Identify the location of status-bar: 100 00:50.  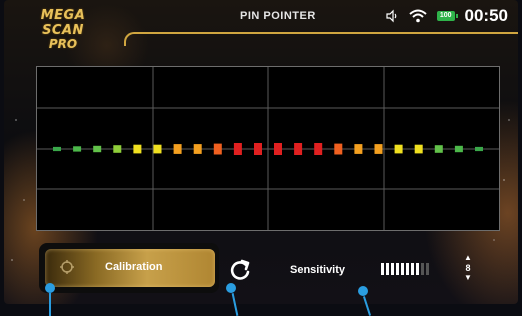
(446, 16).